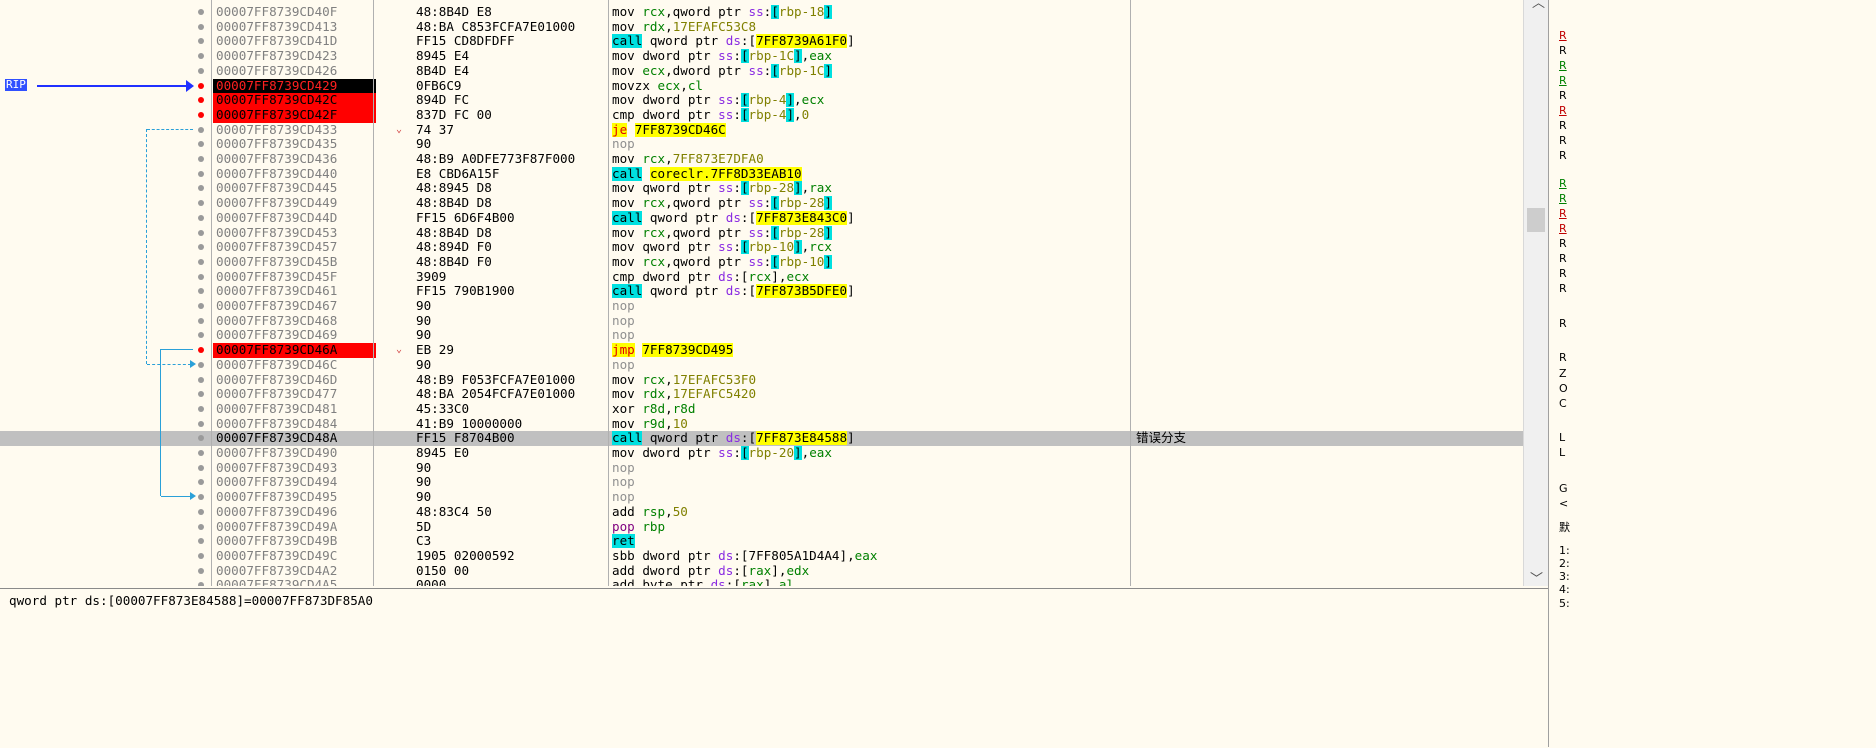 This screenshot has height=748, width=1876. What do you see at coordinates (512, 582) in the screenshot?
I see `bytes-cell: 0000` at bounding box center [512, 582].